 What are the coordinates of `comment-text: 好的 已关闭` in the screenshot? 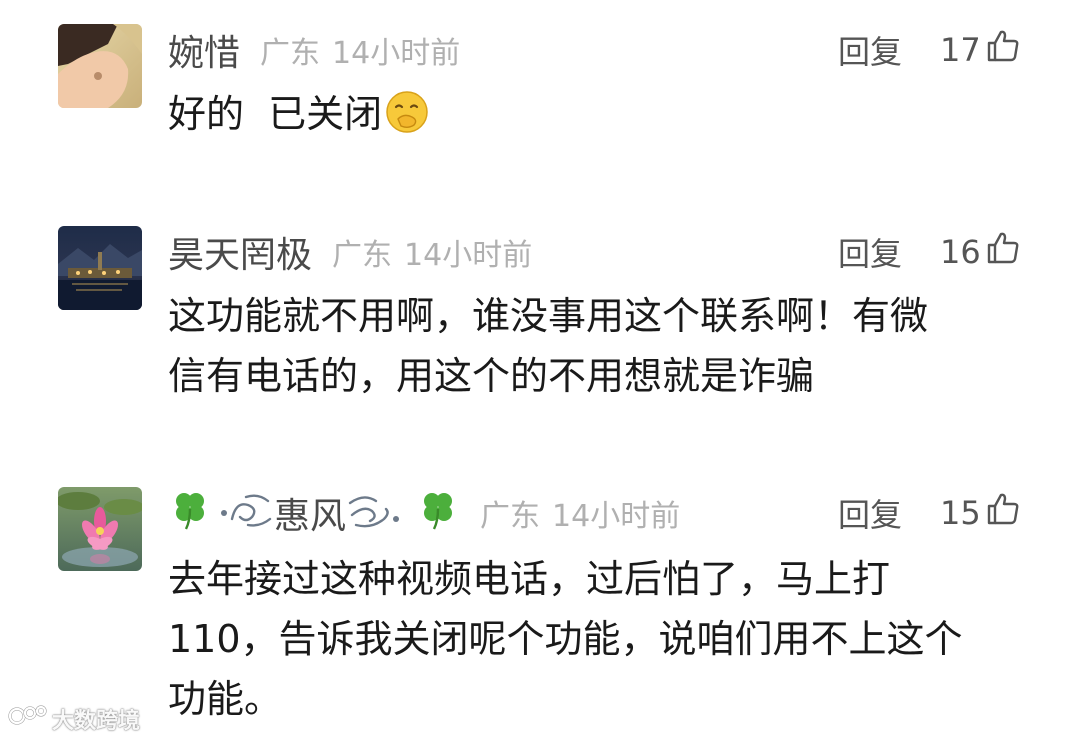 It's located at (593, 118).